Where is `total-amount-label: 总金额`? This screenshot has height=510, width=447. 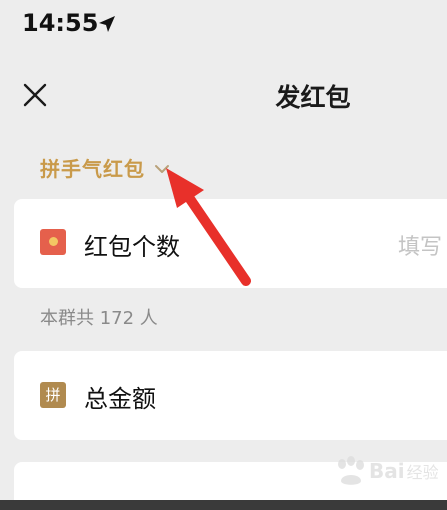
total-amount-label: 总金额 is located at coordinates (120, 399).